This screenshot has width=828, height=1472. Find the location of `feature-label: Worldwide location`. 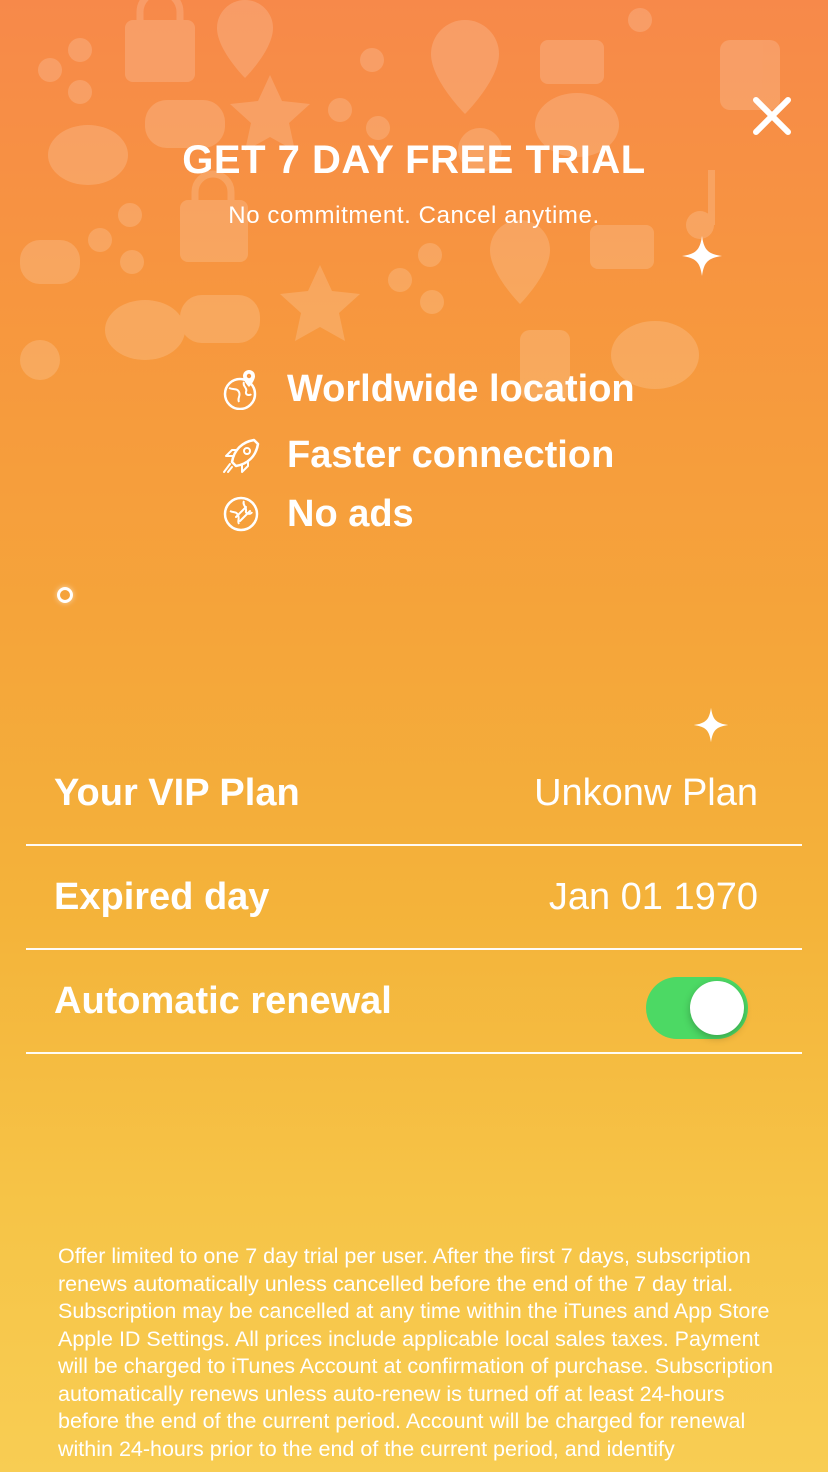

feature-label: Worldwide location is located at coordinates (461, 388).